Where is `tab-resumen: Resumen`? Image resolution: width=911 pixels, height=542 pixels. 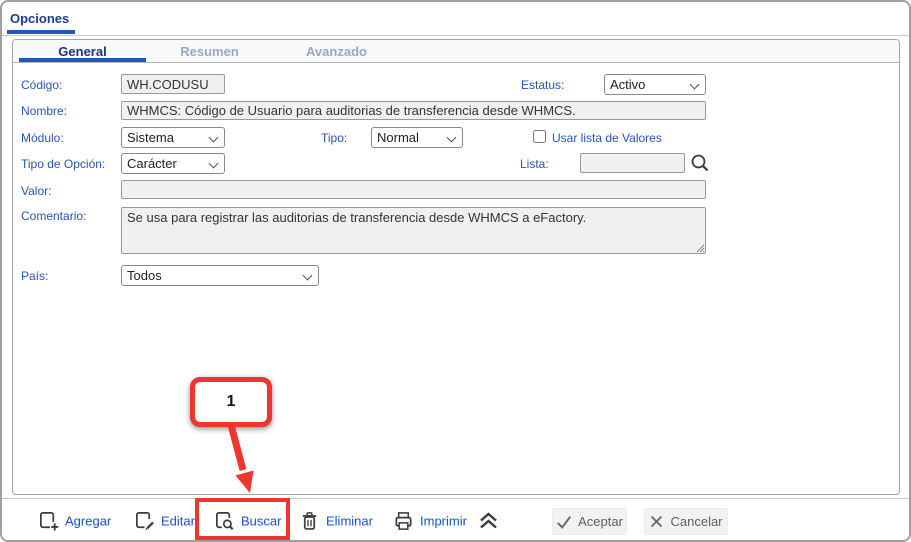
tab-resumen: Resumen is located at coordinates (209, 51).